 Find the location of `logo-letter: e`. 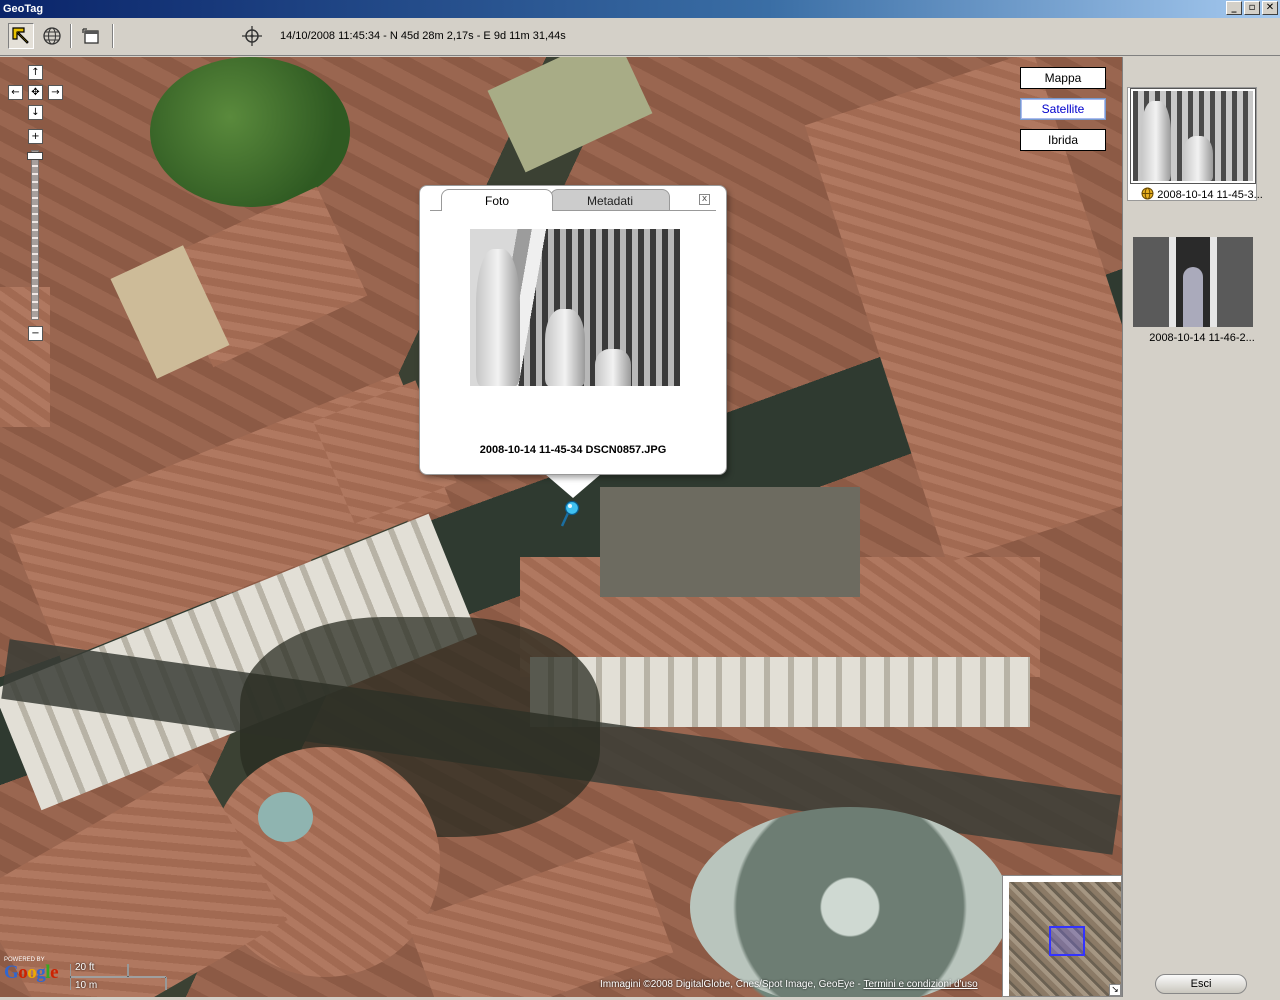

logo-letter: e is located at coordinates (54, 972).